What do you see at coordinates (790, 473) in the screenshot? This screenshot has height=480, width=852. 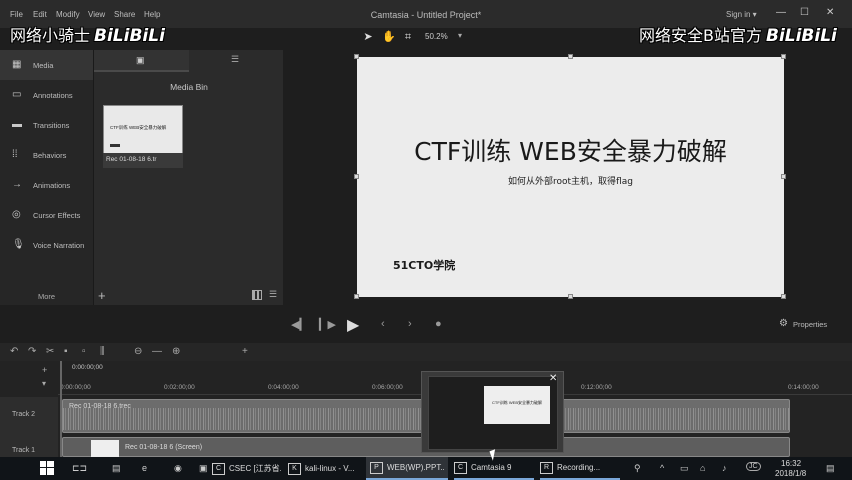 I see `clock-date: 2018/1/8` at bounding box center [790, 473].